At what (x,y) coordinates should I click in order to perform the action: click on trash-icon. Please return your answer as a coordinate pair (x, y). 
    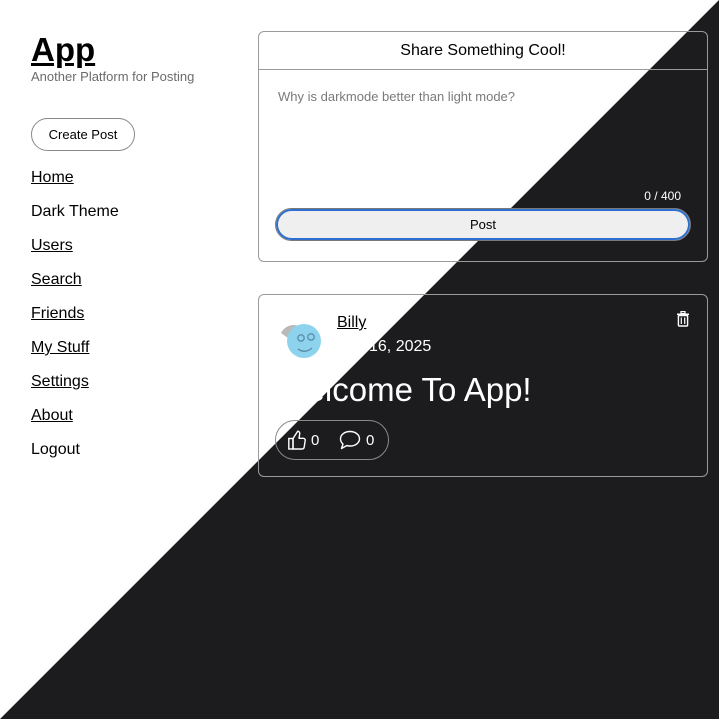
    Looking at the image, I should click on (683, 319).